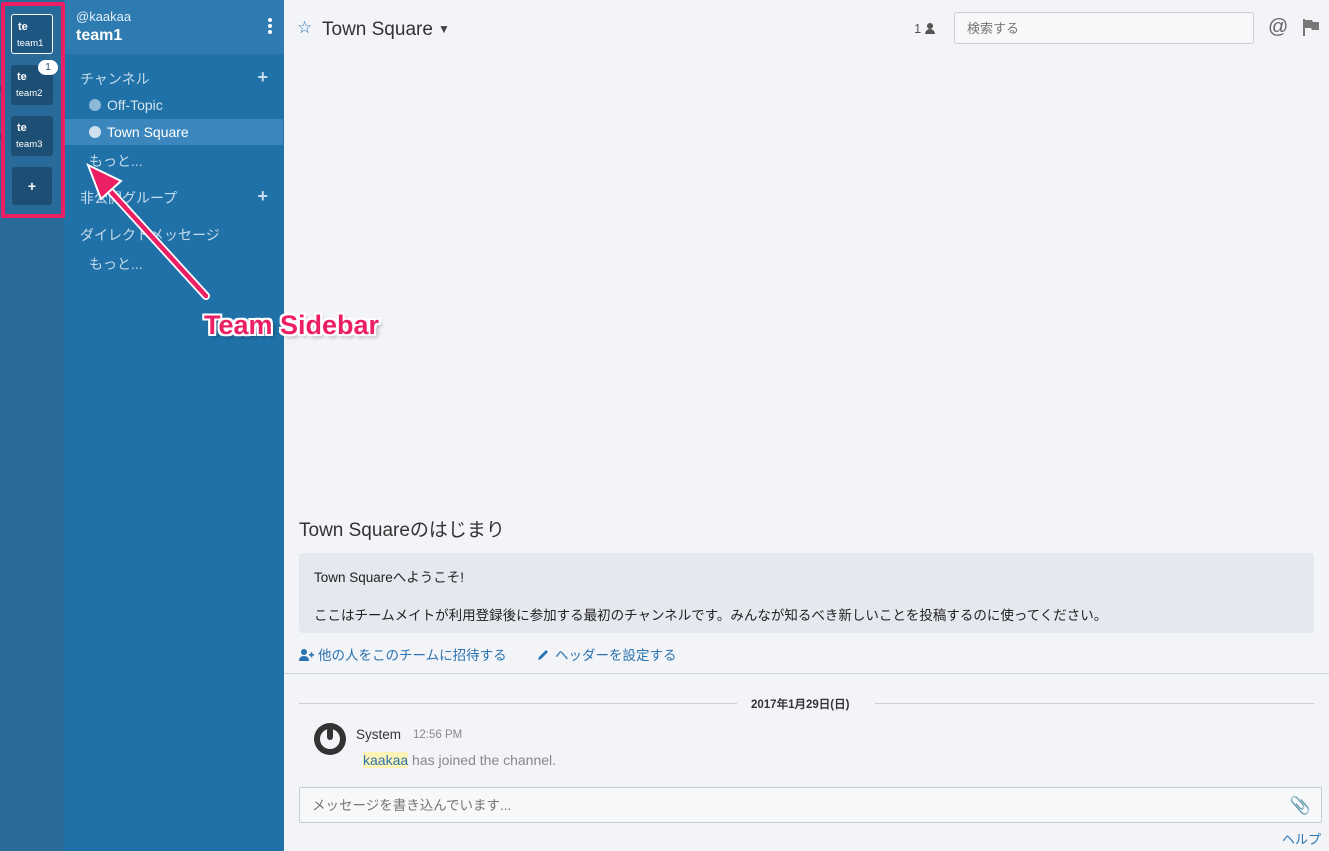 The width and height of the screenshot is (1329, 851). What do you see at coordinates (148, 132) in the screenshot?
I see `channel-label: Town Square` at bounding box center [148, 132].